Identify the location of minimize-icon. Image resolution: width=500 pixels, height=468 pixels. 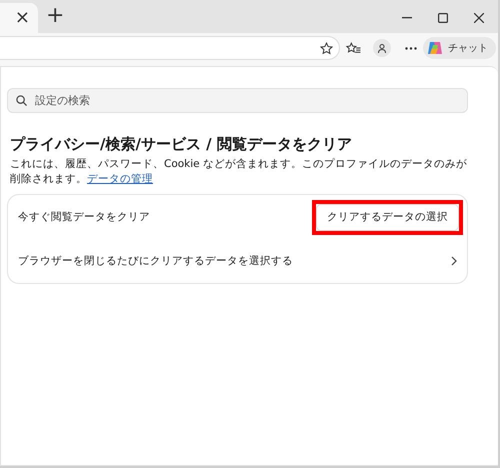
(407, 18).